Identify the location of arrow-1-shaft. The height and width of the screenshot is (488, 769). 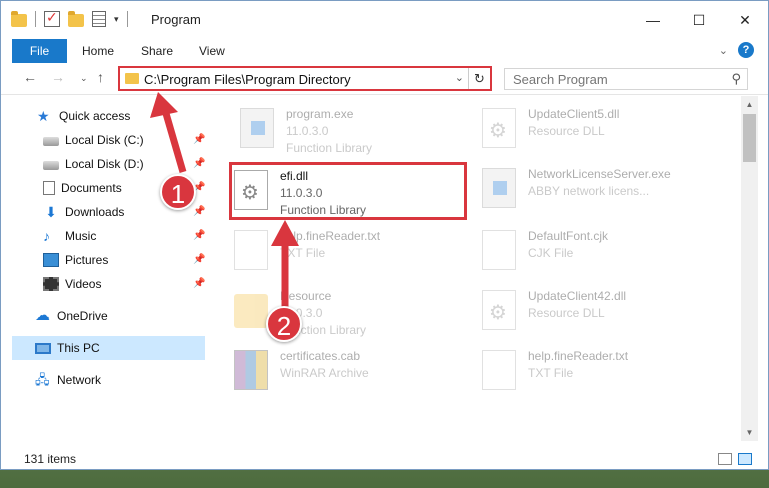
(174, 141).